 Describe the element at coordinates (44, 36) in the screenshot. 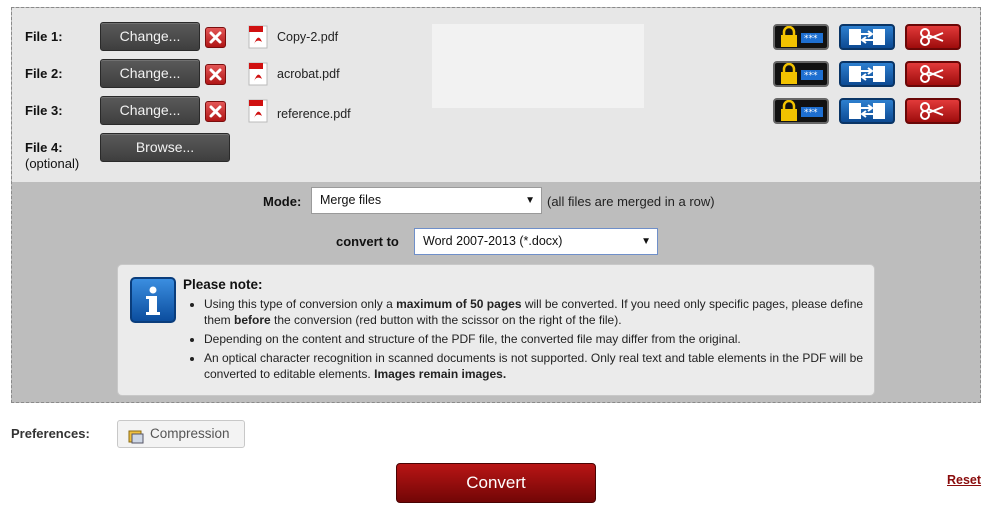

I see `file-1-label: File 1:` at that location.